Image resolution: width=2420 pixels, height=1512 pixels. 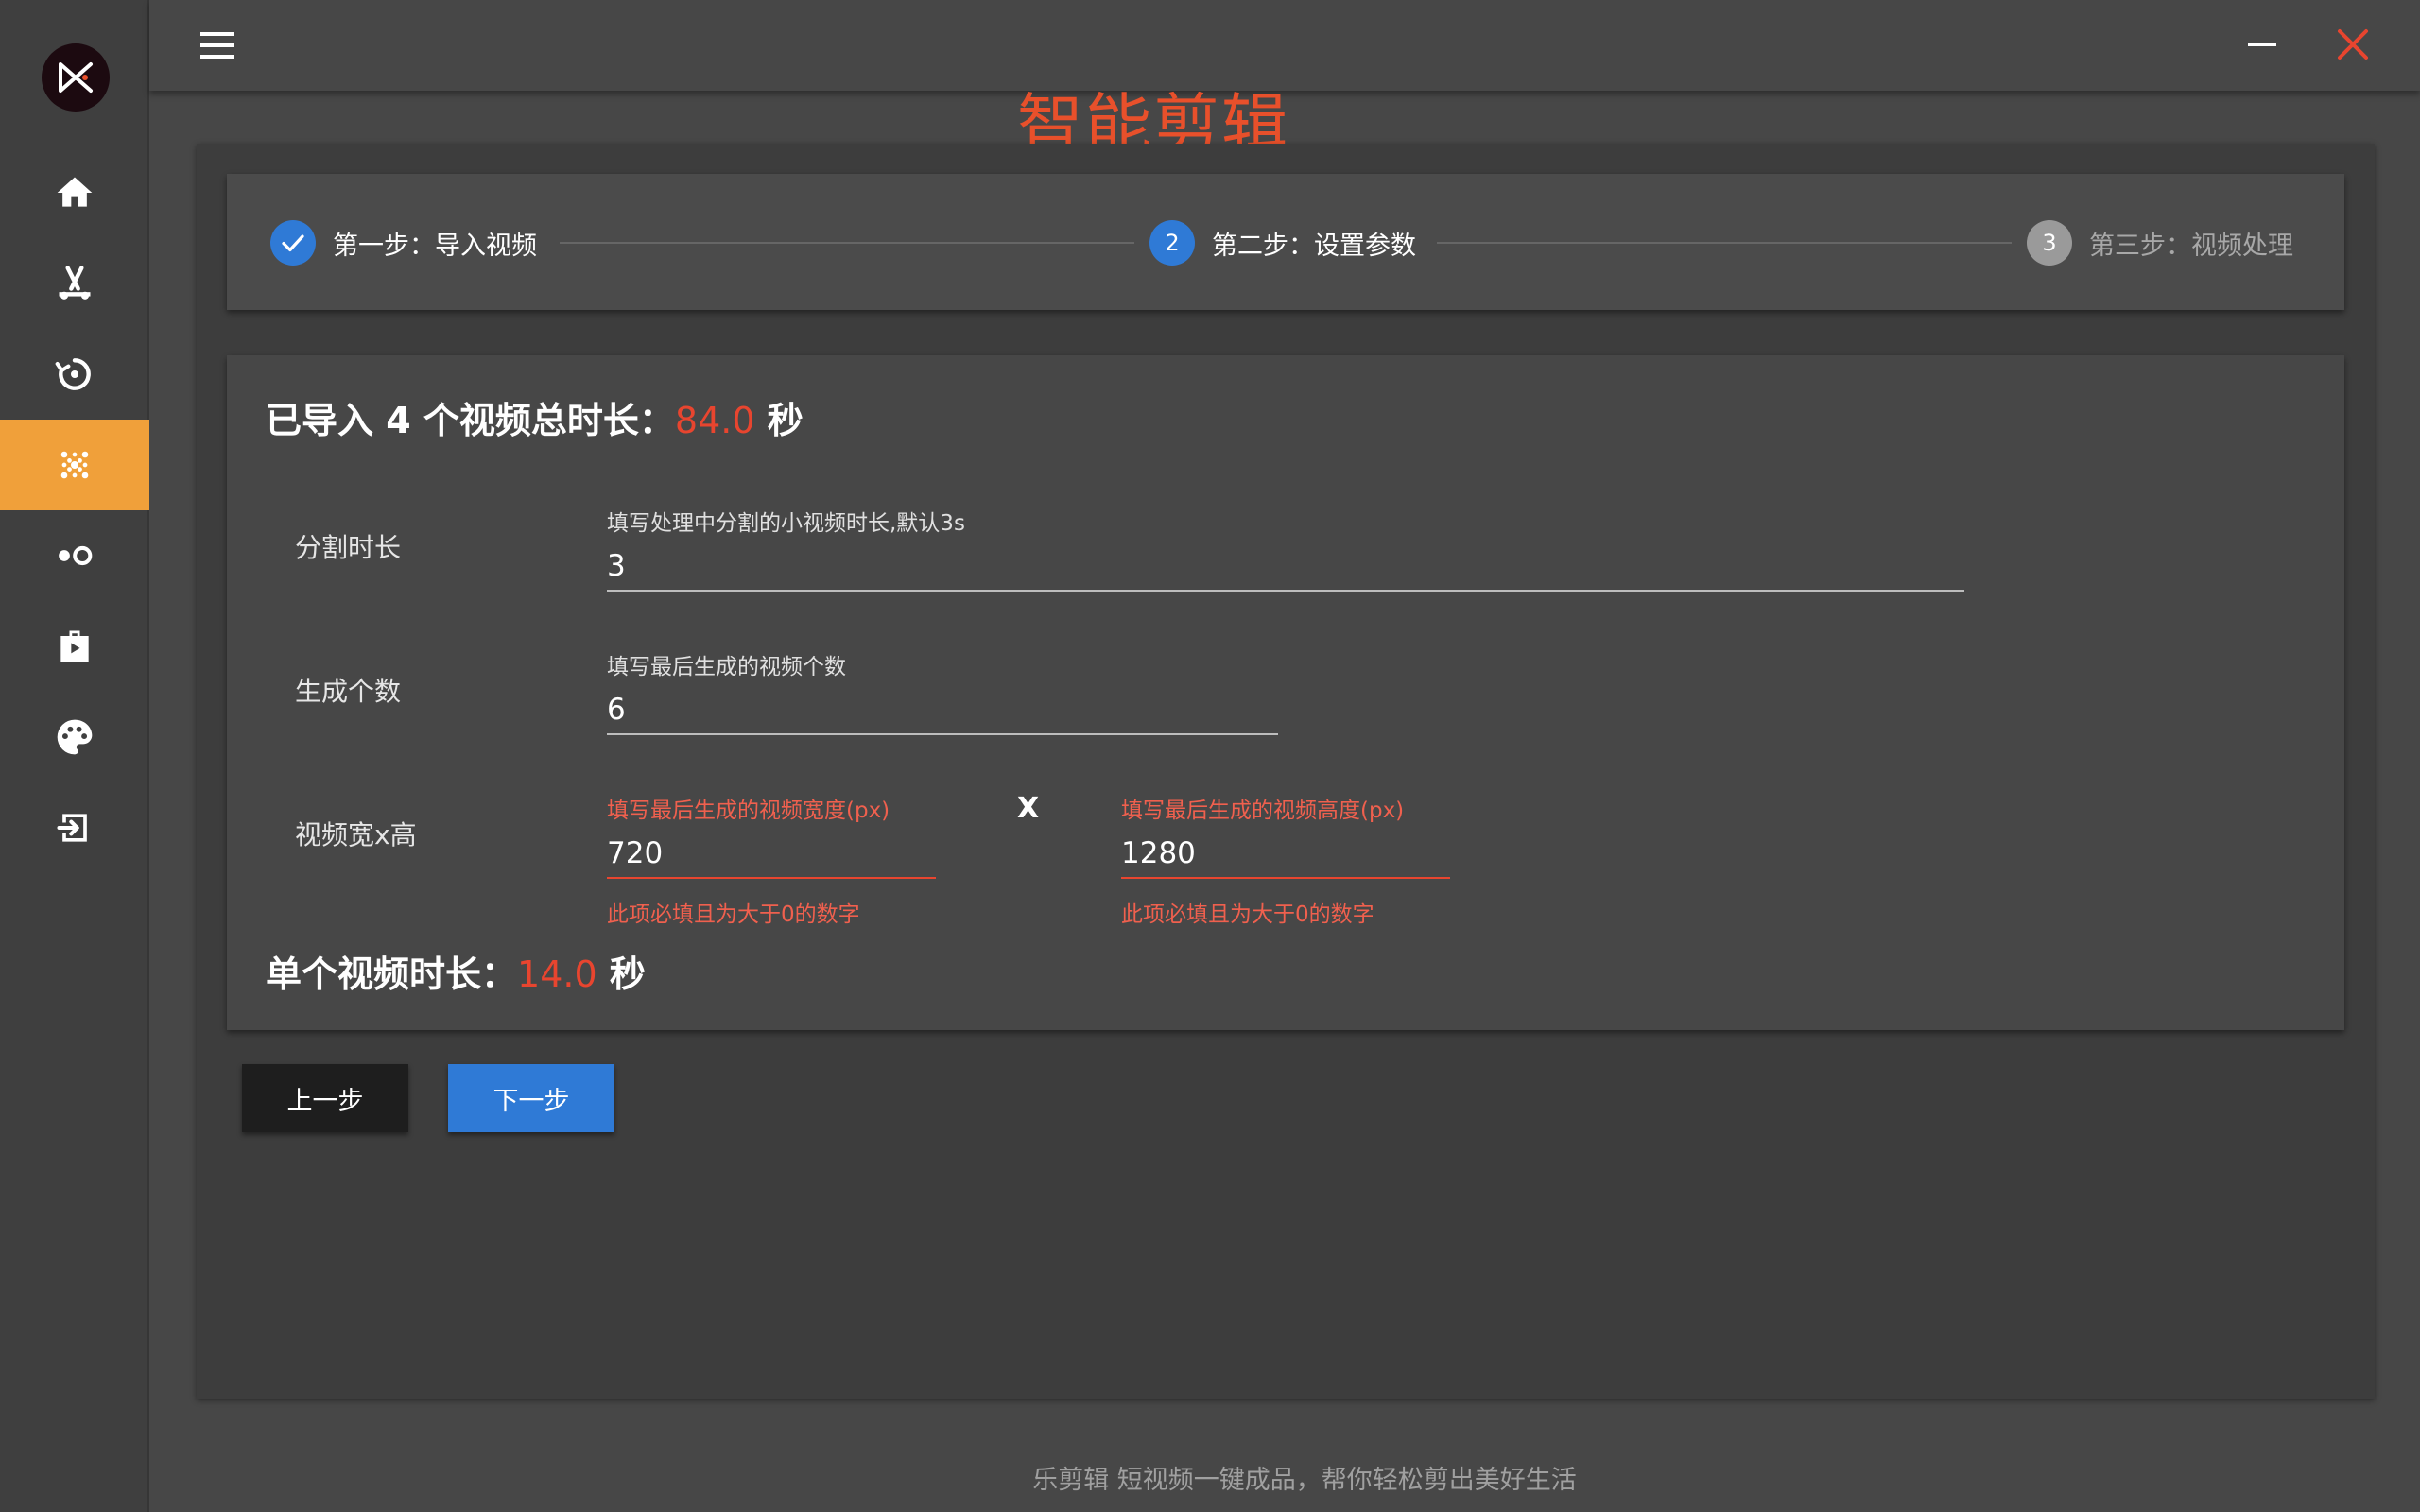 I want to click on prev-step-button: 上一步, so click(x=325, y=1098).